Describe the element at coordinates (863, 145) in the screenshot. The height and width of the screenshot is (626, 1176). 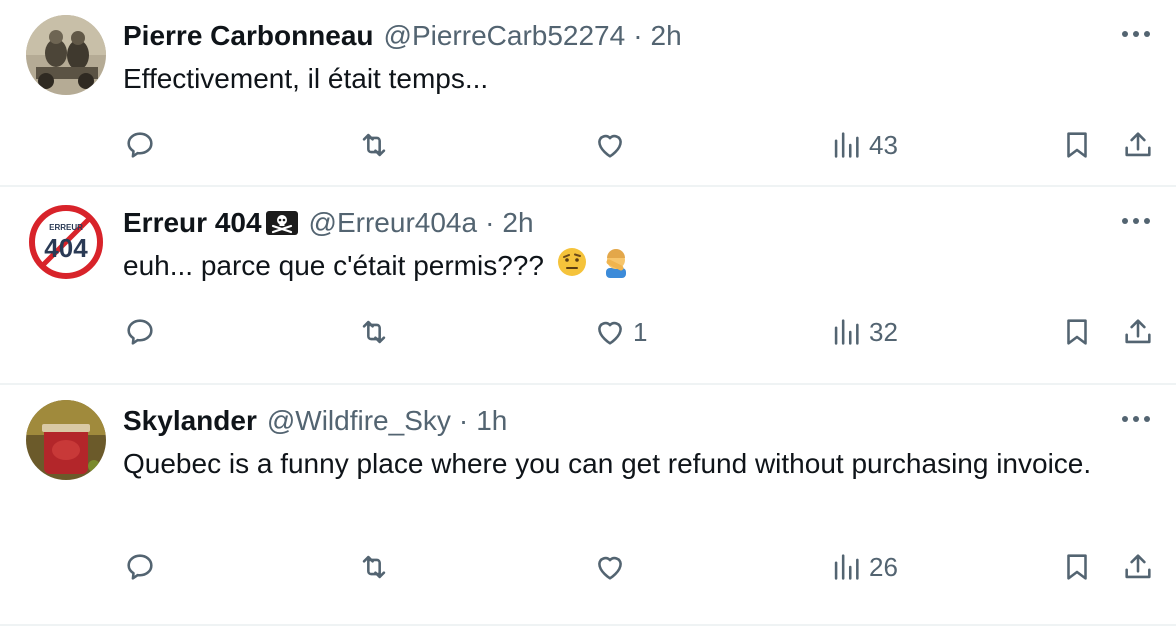
I see `views-button: 43` at that location.